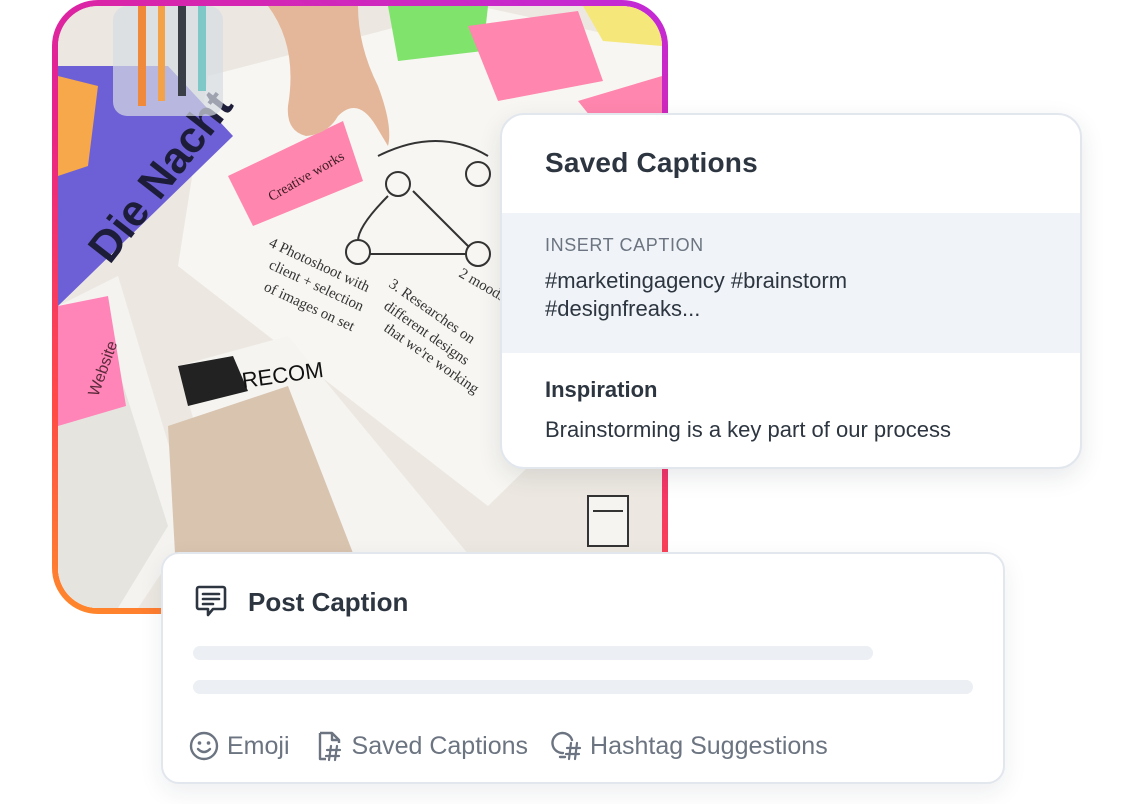 This screenshot has height=804, width=1136. Describe the element at coordinates (329, 746) in the screenshot. I see `saved-captions-icon` at that location.